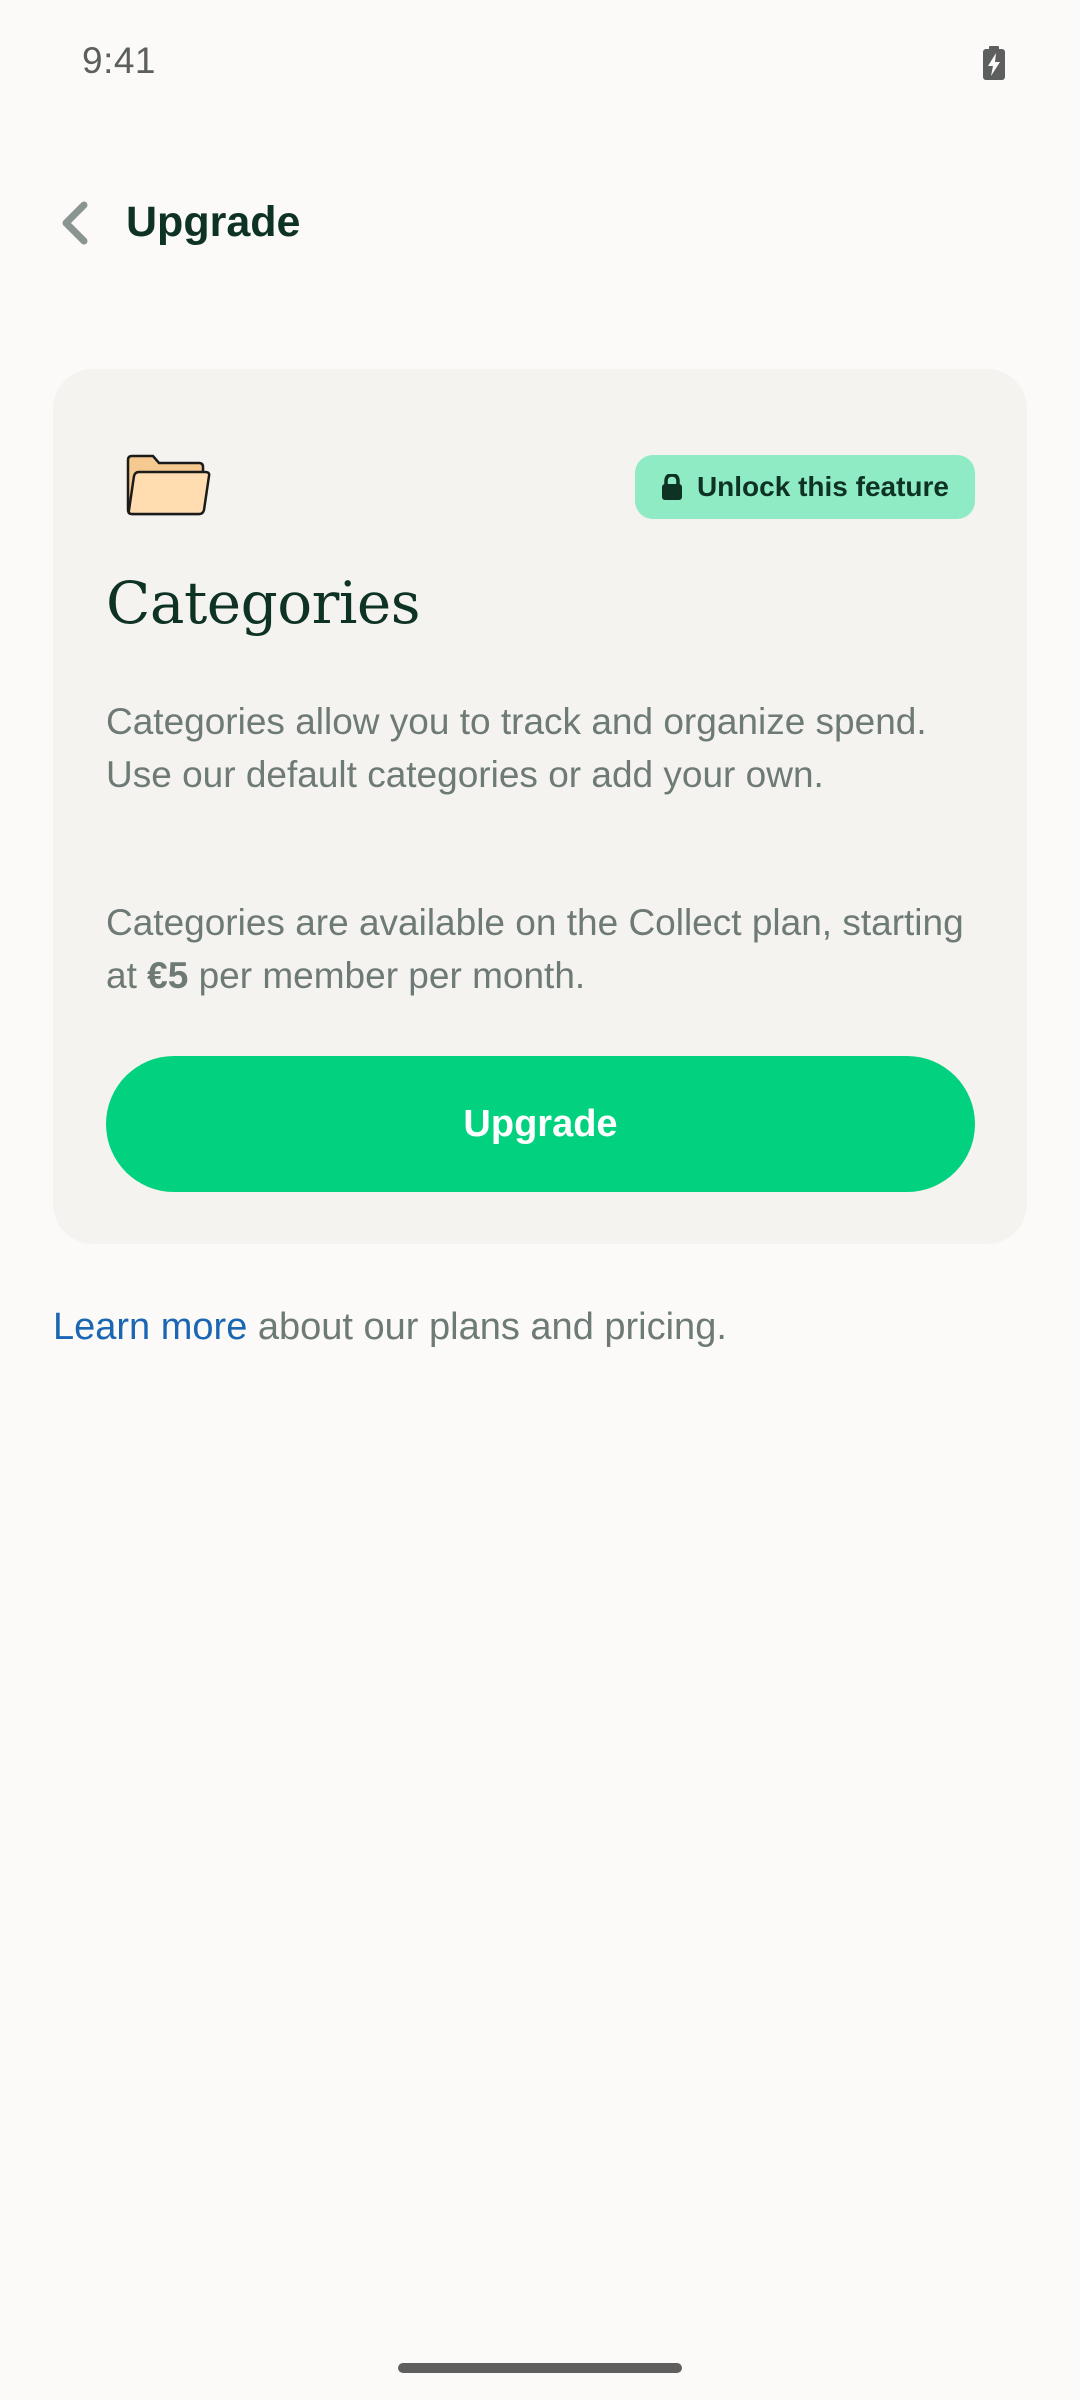  I want to click on battery-charging-icon, so click(994, 63).